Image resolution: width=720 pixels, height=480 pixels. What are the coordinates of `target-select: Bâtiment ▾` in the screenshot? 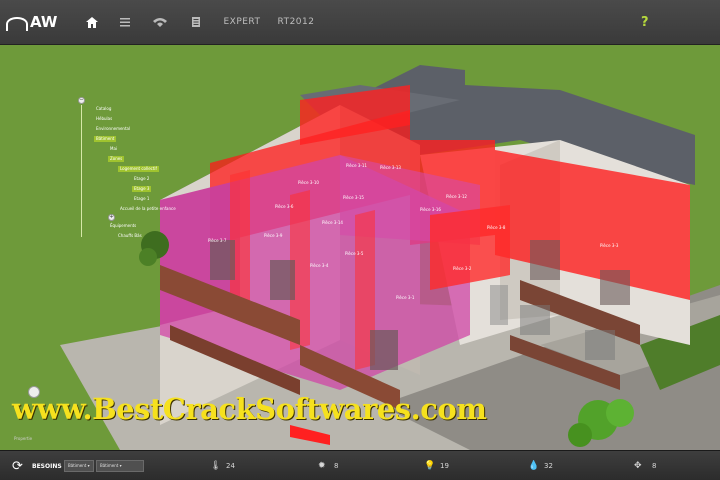 It's located at (120, 466).